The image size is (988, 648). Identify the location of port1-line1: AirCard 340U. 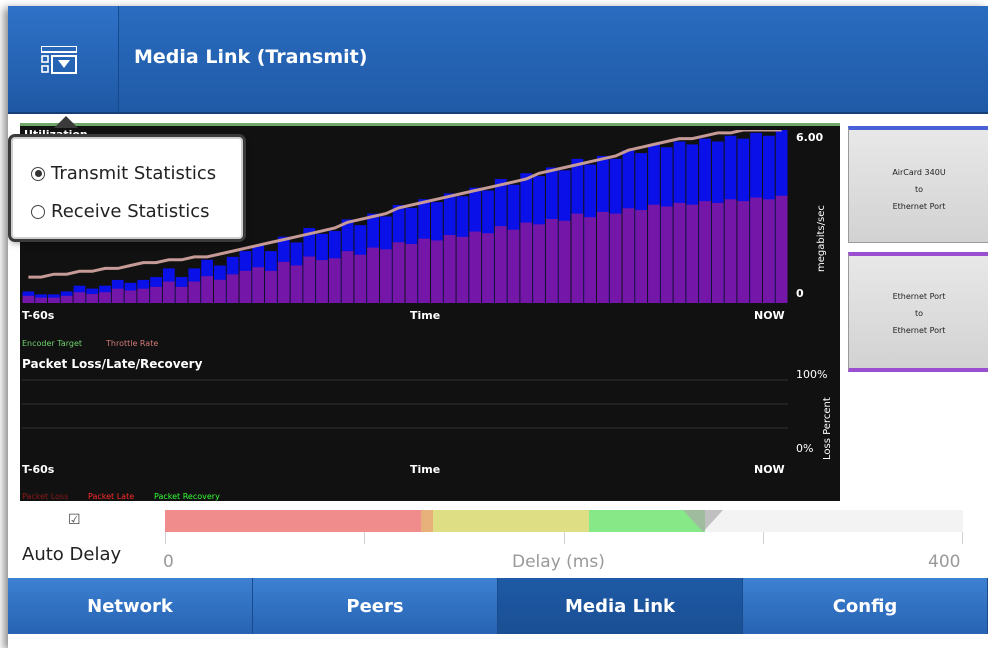
(919, 172).